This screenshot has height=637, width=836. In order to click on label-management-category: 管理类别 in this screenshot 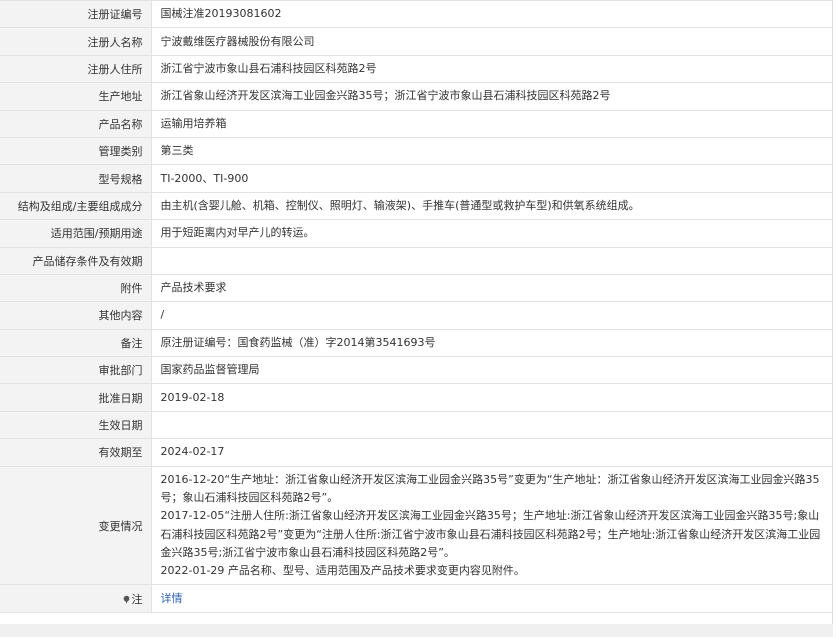, I will do `click(76, 151)`.